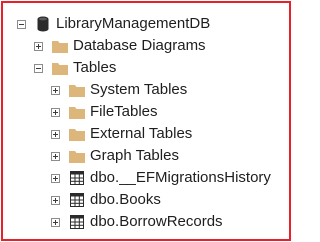 This screenshot has width=320, height=242. I want to click on tree-node-database: LibraryManagementDB, so click(113, 24).